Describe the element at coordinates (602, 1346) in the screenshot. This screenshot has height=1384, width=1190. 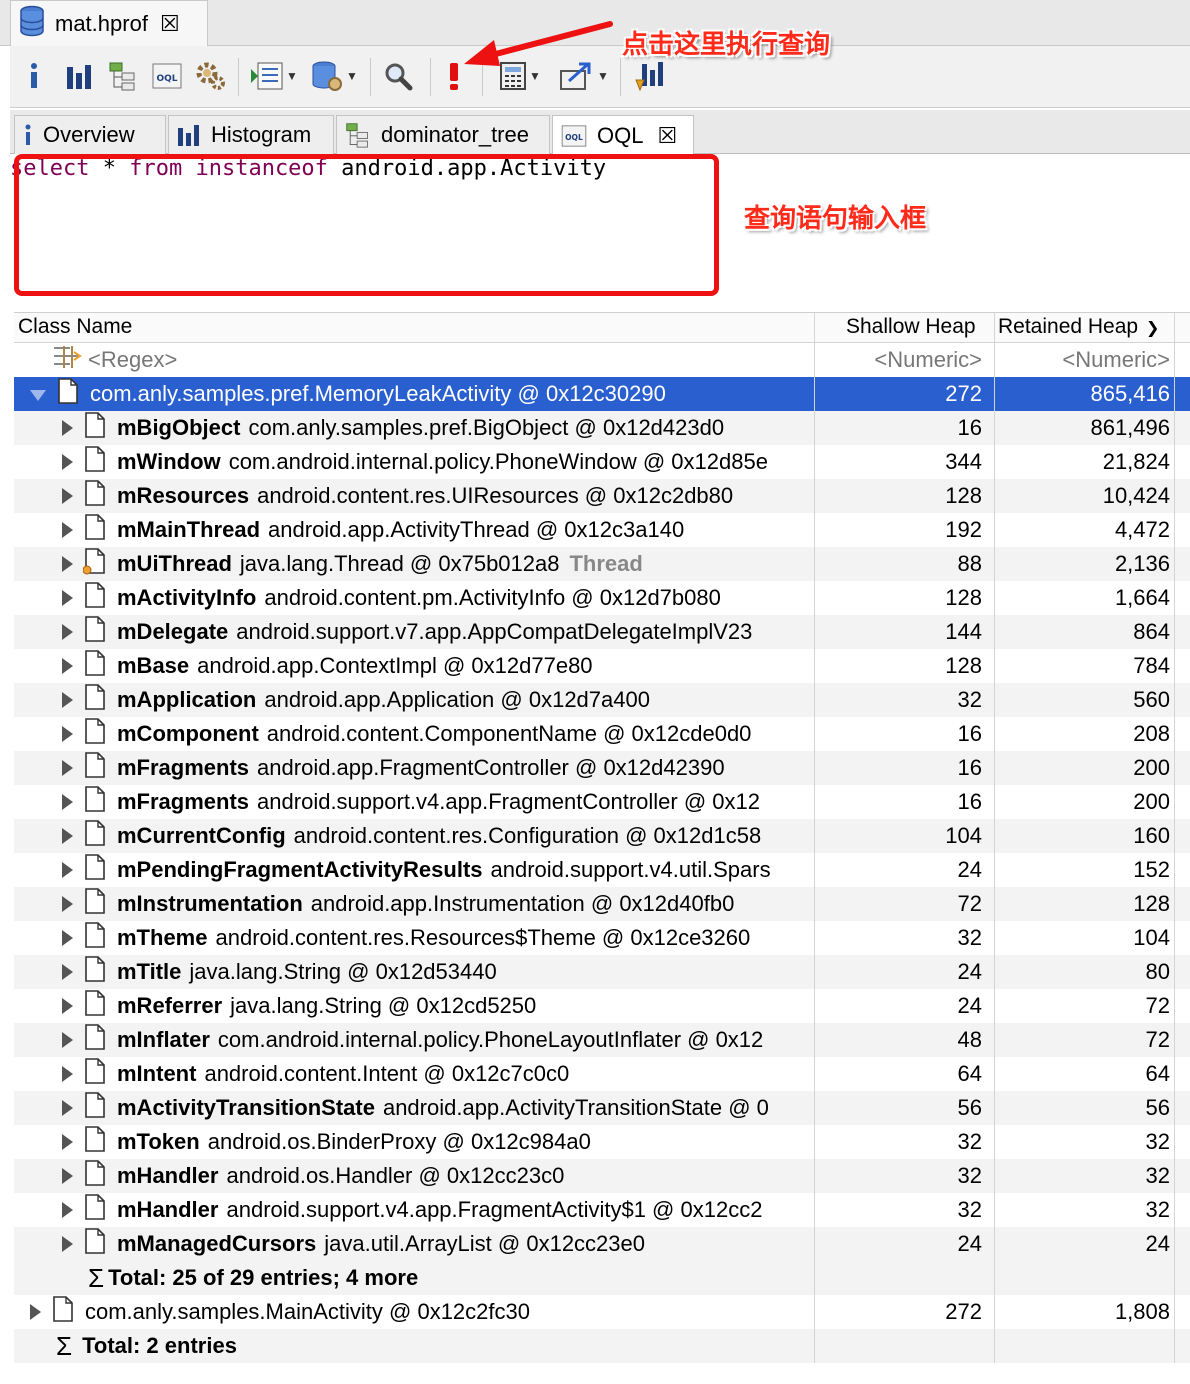
I see `grand-total-row: Σ Total: 2 entries` at that location.